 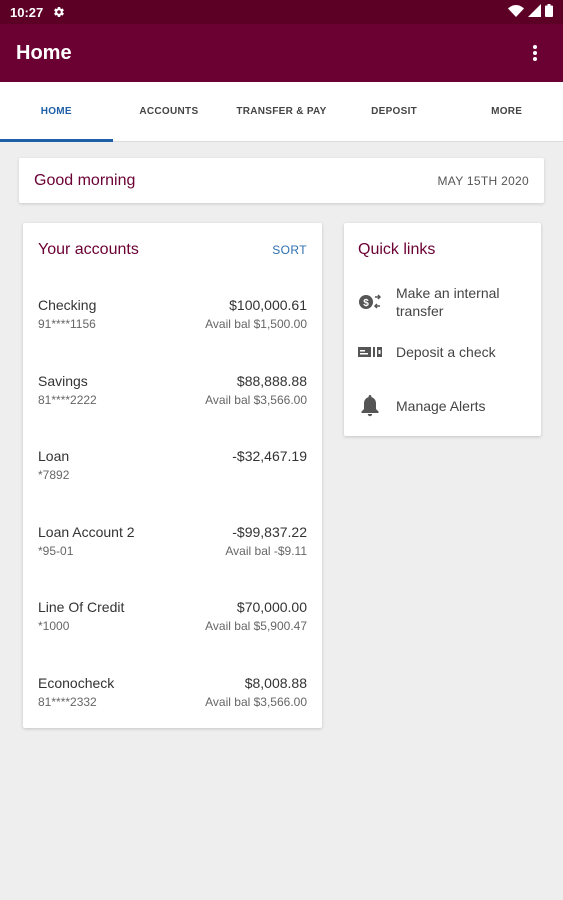 I want to click on page-title: Home, so click(x=44, y=52).